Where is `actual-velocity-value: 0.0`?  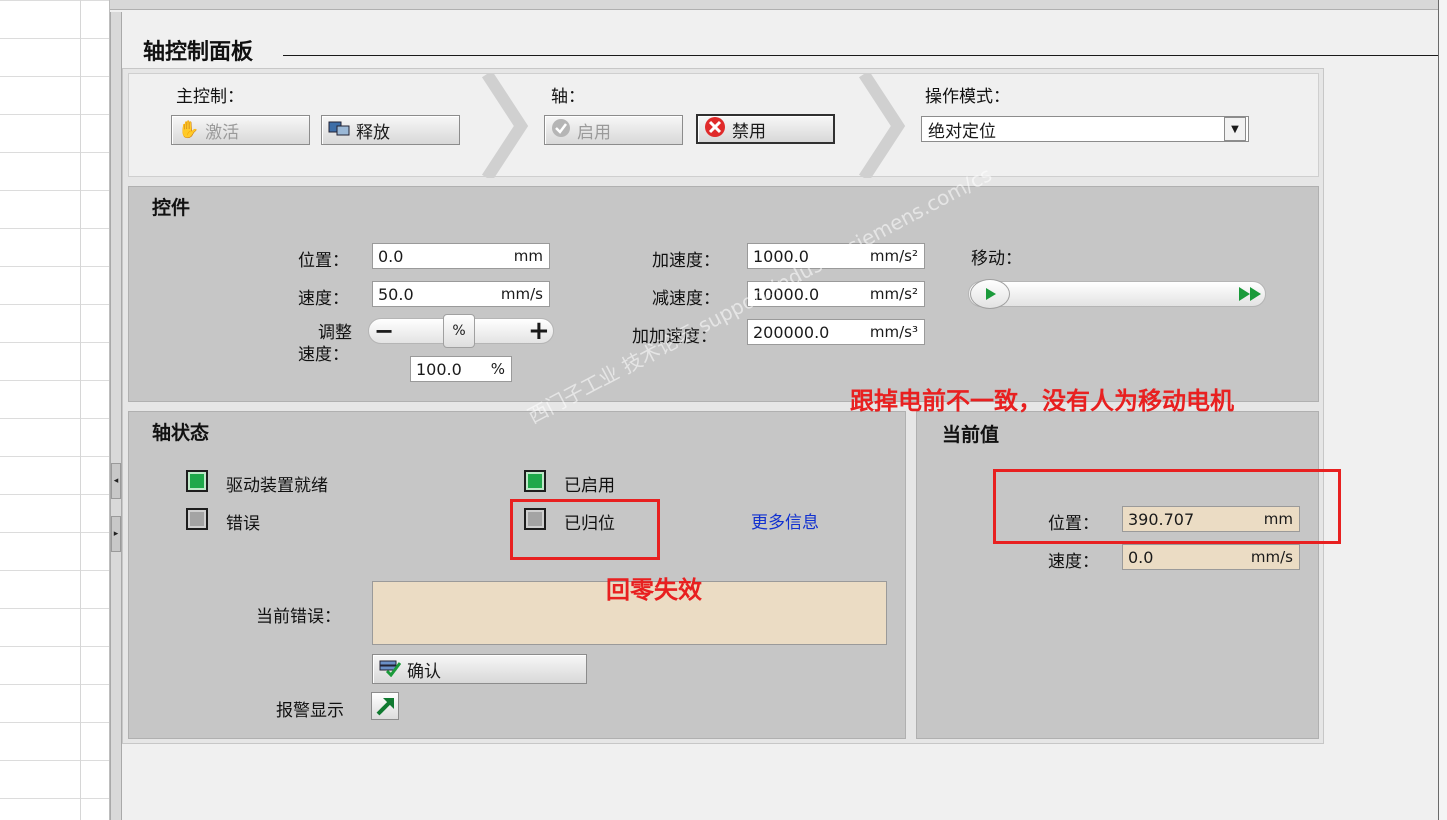 actual-velocity-value: 0.0 is located at coordinates (1141, 557).